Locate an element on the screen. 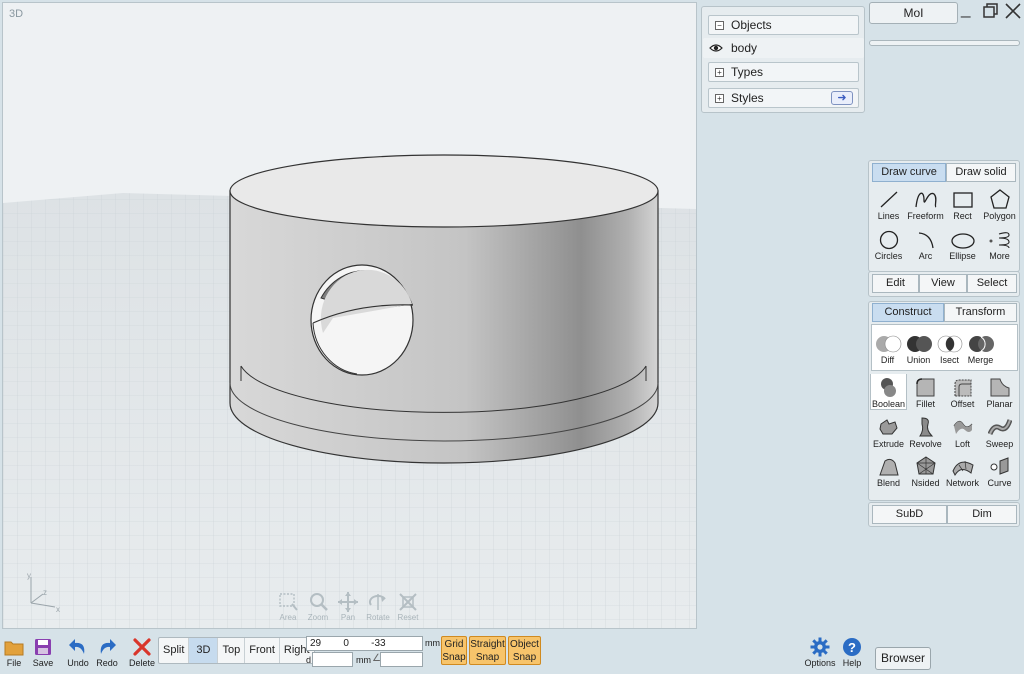 The width and height of the screenshot is (1024, 674). eye-icon is located at coordinates (716, 48).